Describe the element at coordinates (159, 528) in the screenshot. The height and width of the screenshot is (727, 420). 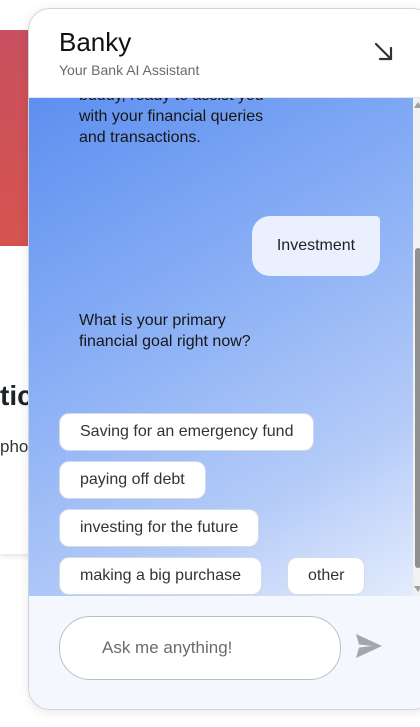
I see `option-investing: investing for the future` at that location.